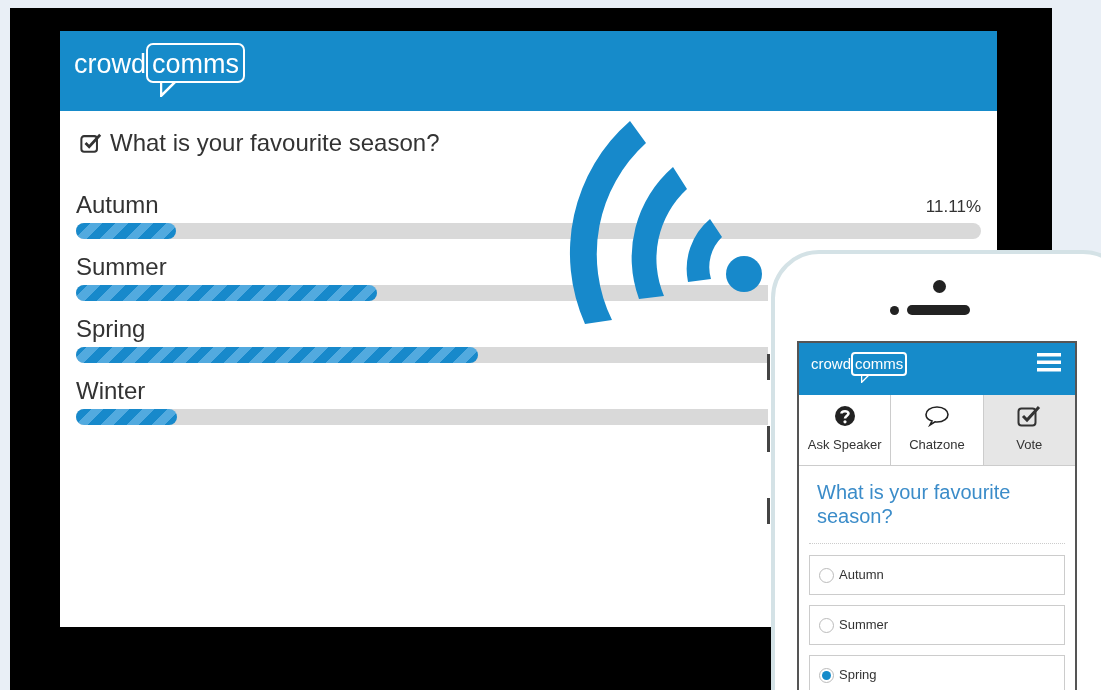 Image resolution: width=1101 pixels, height=690 pixels. What do you see at coordinates (937, 672) in the screenshot?
I see `answer-option: Spring` at bounding box center [937, 672].